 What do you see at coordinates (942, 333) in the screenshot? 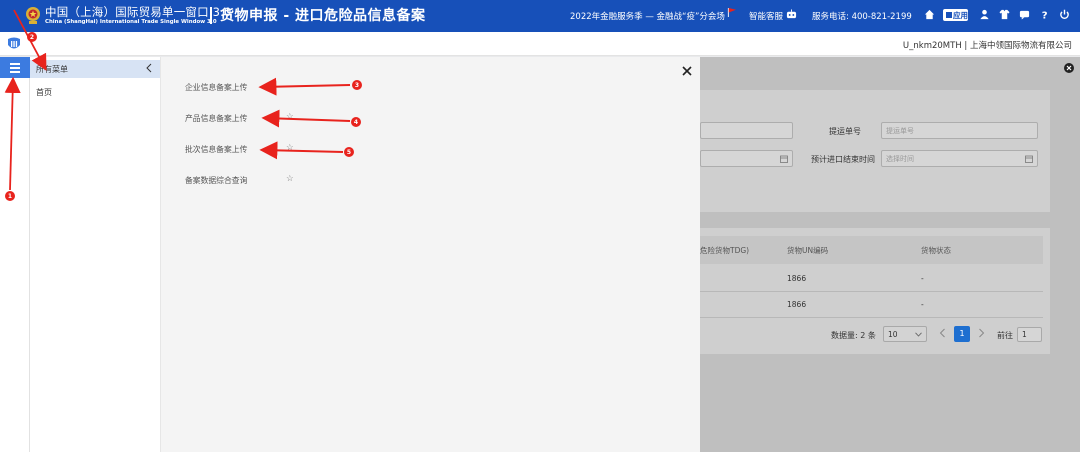
I see `prev-page-icon` at bounding box center [942, 333].